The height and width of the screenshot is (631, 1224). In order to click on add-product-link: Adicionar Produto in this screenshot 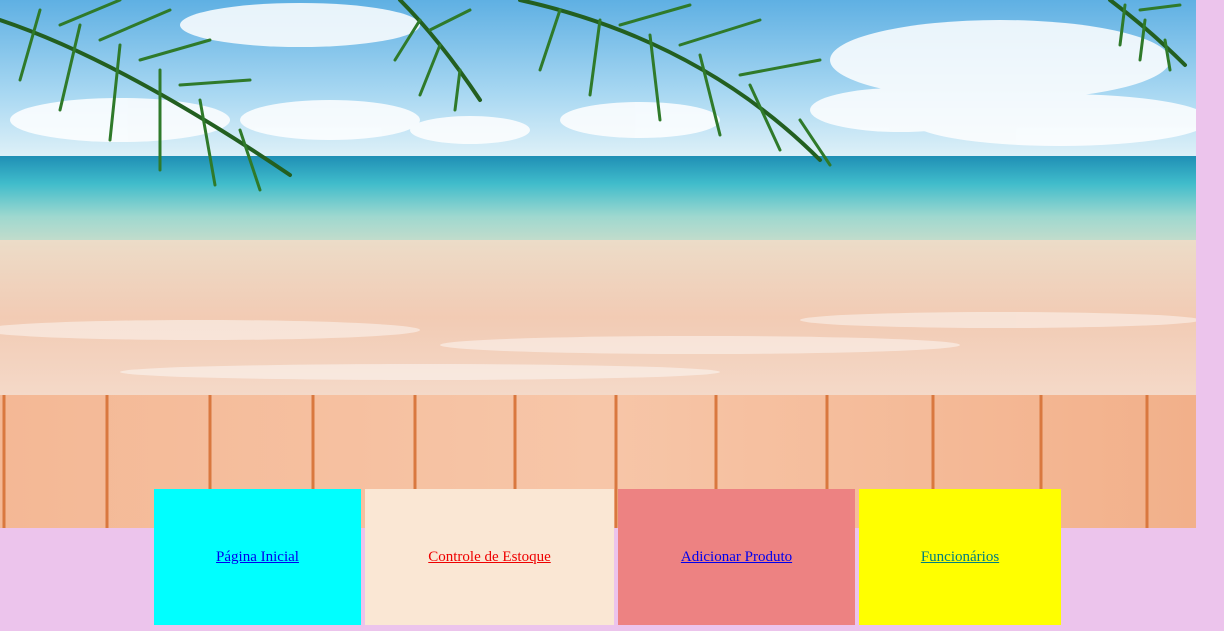, I will do `click(736, 557)`.